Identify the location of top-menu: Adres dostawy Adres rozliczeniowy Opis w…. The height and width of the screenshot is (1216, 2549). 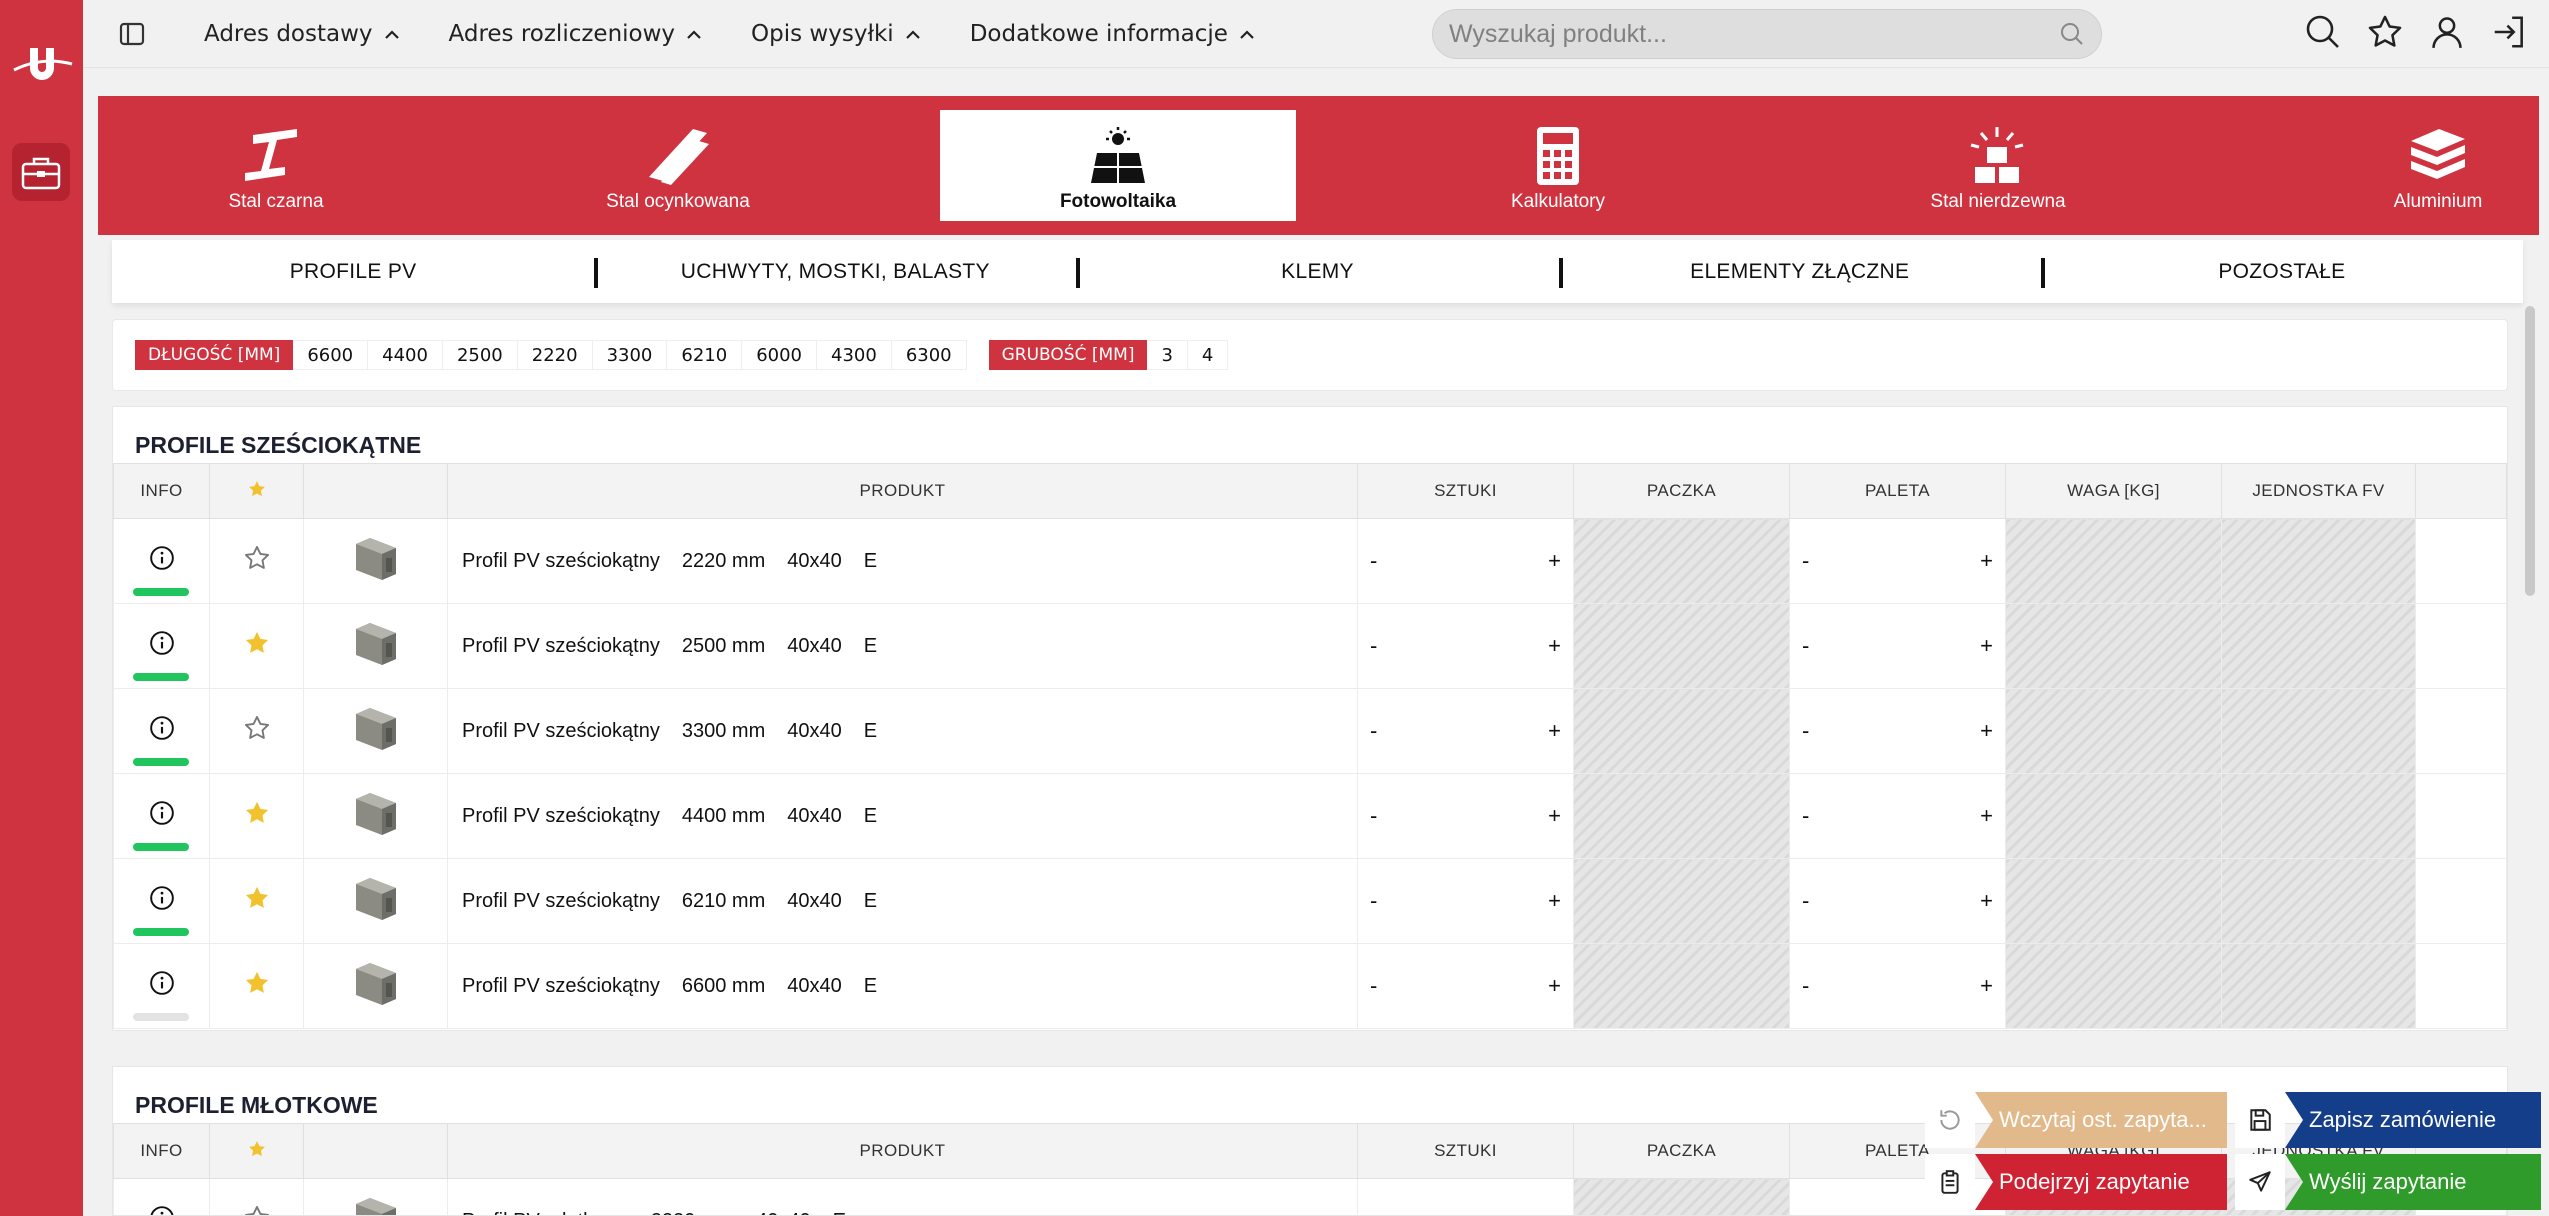
(754, 34).